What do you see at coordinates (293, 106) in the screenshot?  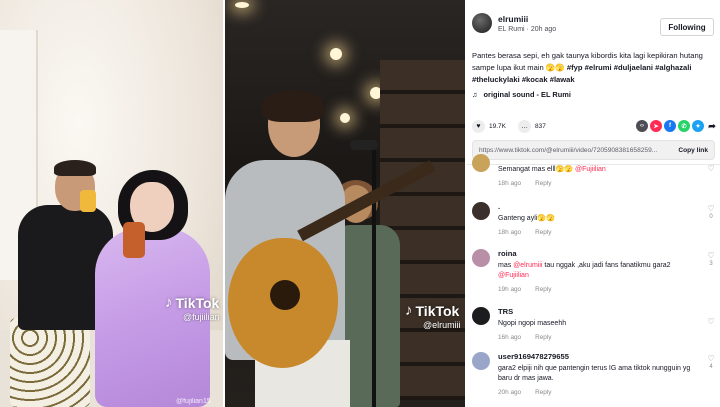 I see `guitarist-hair` at bounding box center [293, 106].